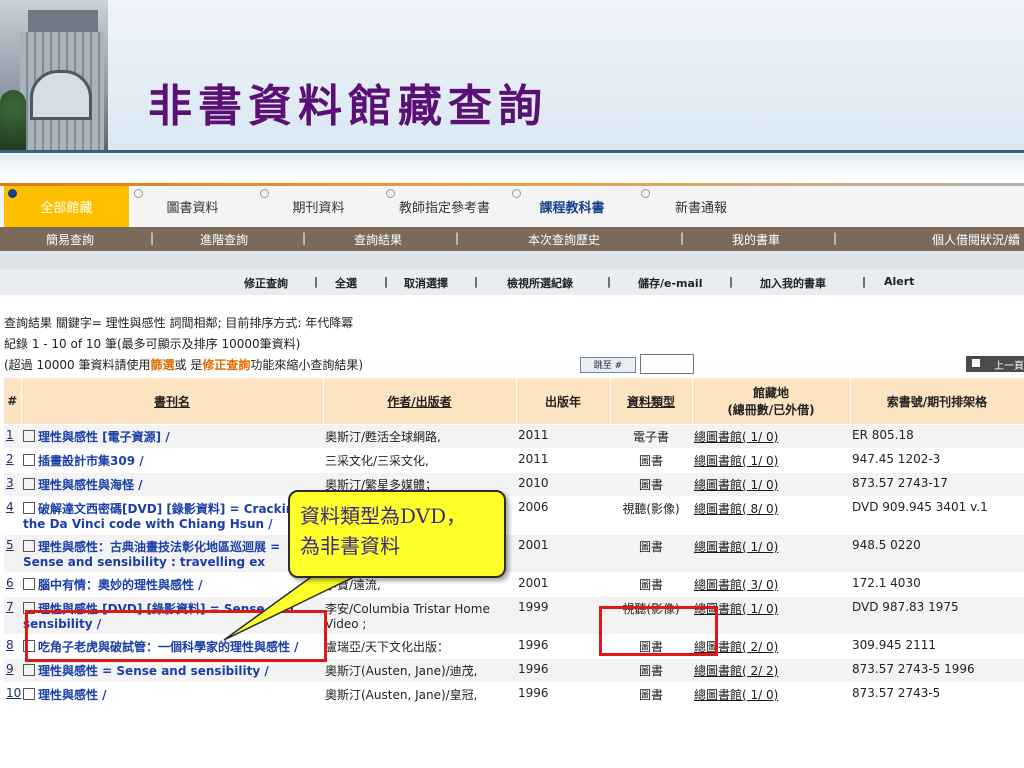 The height and width of the screenshot is (768, 1024). What do you see at coordinates (976, 239) in the screenshot?
I see `subnav-my-account: 個人借閱狀況/續` at bounding box center [976, 239].